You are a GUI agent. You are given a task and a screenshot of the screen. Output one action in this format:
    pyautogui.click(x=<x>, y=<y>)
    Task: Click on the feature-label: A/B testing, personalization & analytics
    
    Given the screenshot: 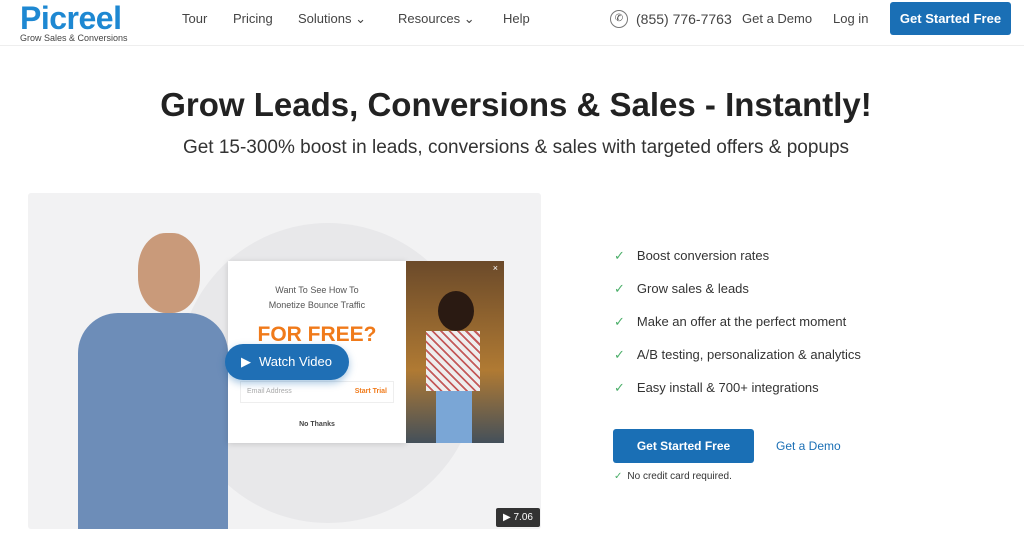 What is the action you would take?
    pyautogui.click(x=748, y=354)
    